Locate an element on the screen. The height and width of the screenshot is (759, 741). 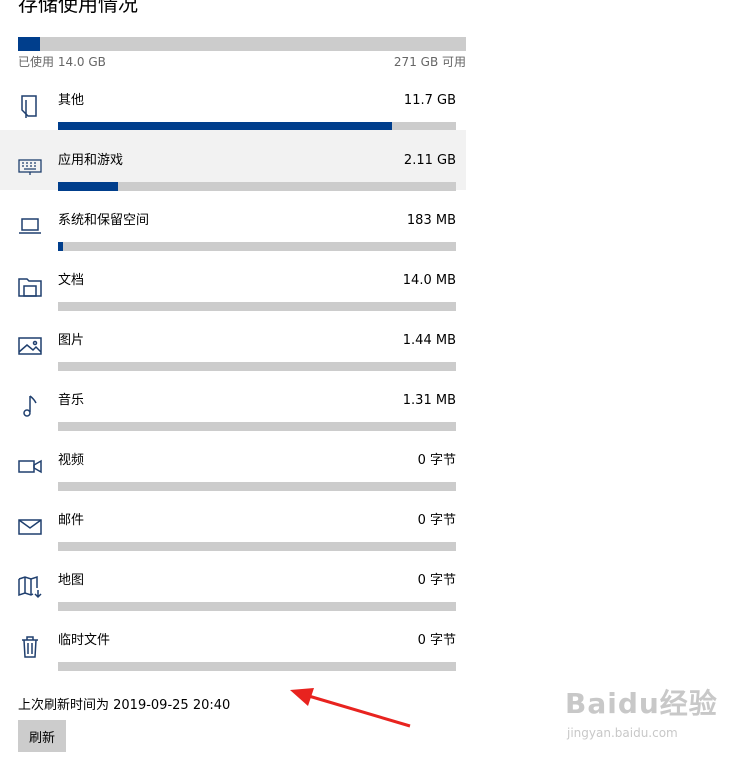
storage-category-item: 应用和游戏 2.11 GB is located at coordinates (233, 160).